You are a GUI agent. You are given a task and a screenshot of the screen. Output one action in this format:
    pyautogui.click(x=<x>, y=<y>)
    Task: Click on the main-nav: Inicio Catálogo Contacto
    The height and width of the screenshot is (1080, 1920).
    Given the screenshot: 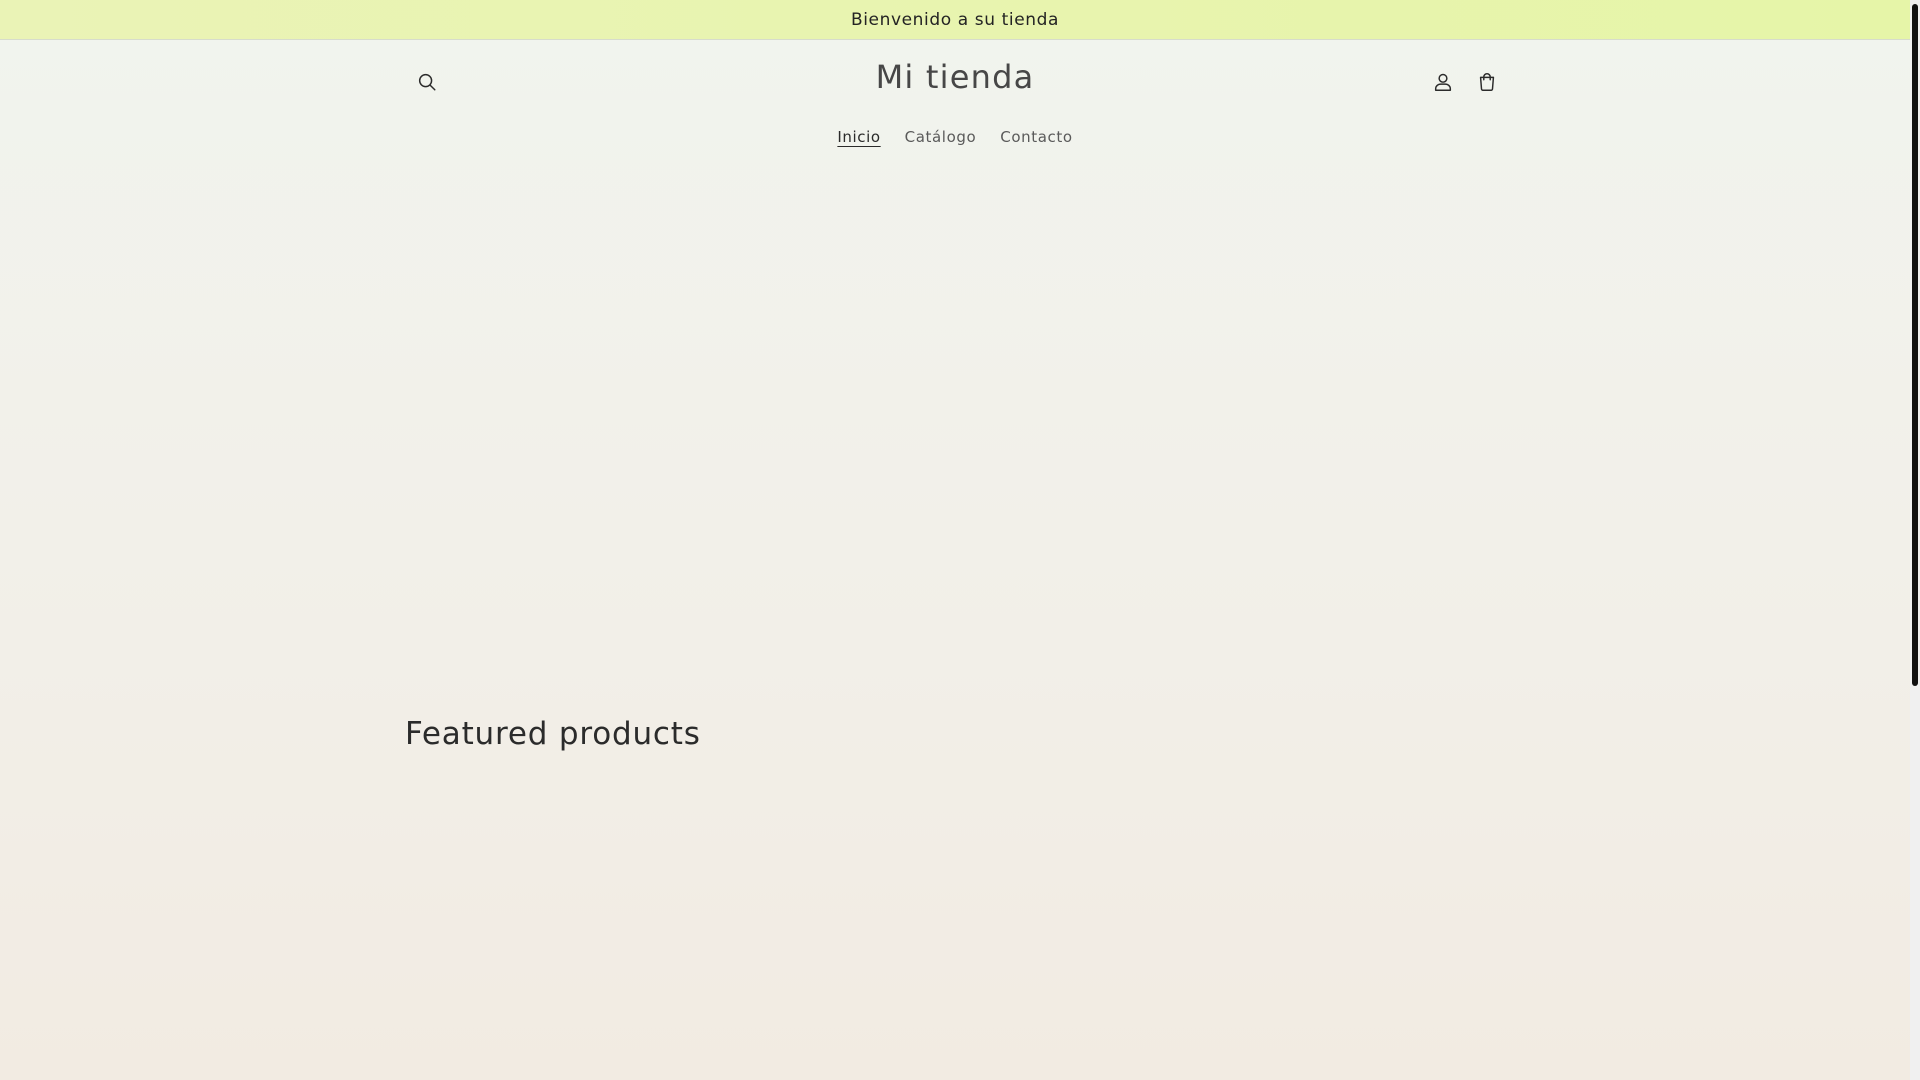 What is the action you would take?
    pyautogui.click(x=955, y=137)
    